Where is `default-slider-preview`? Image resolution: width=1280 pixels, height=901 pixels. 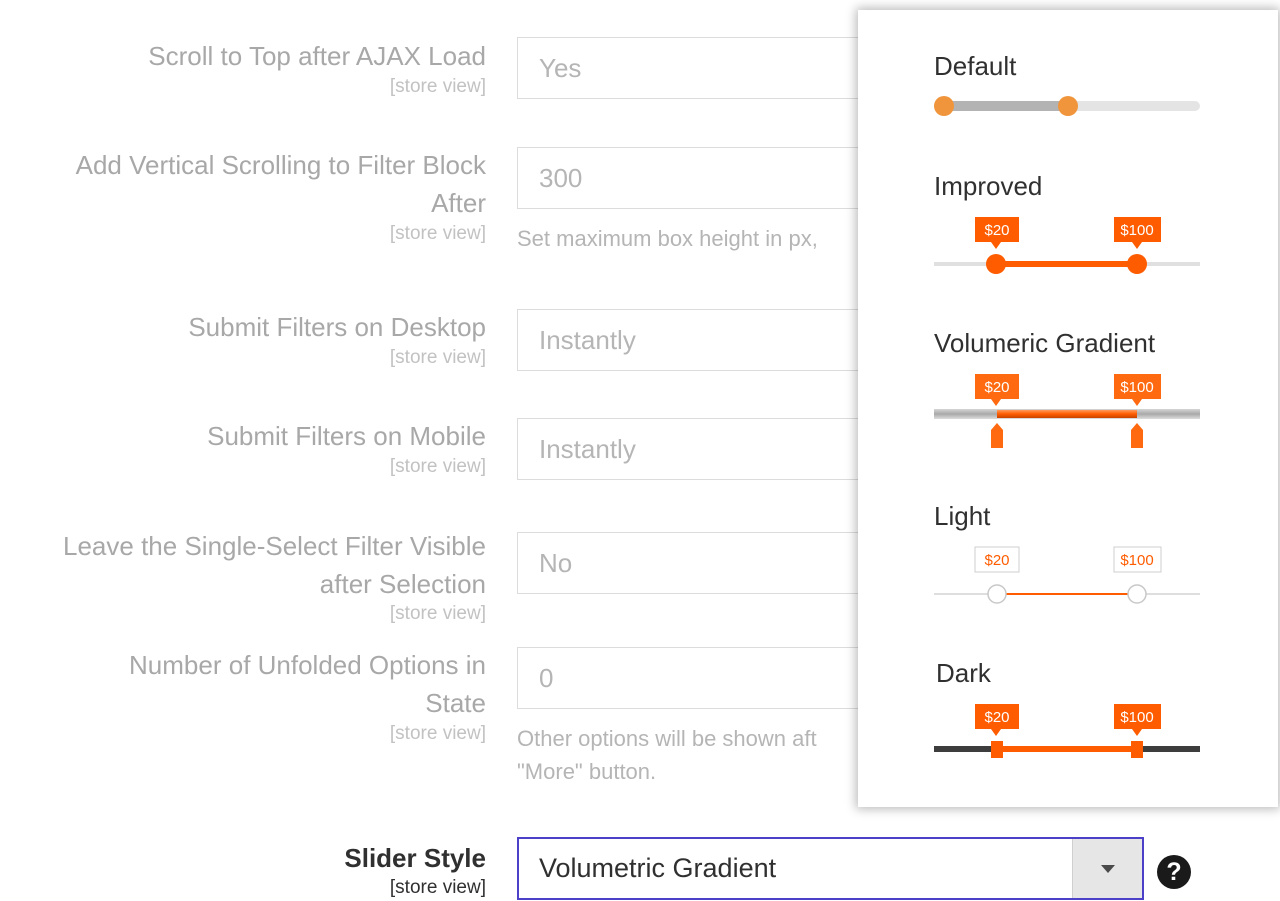 default-slider-preview is located at coordinates (1067, 106).